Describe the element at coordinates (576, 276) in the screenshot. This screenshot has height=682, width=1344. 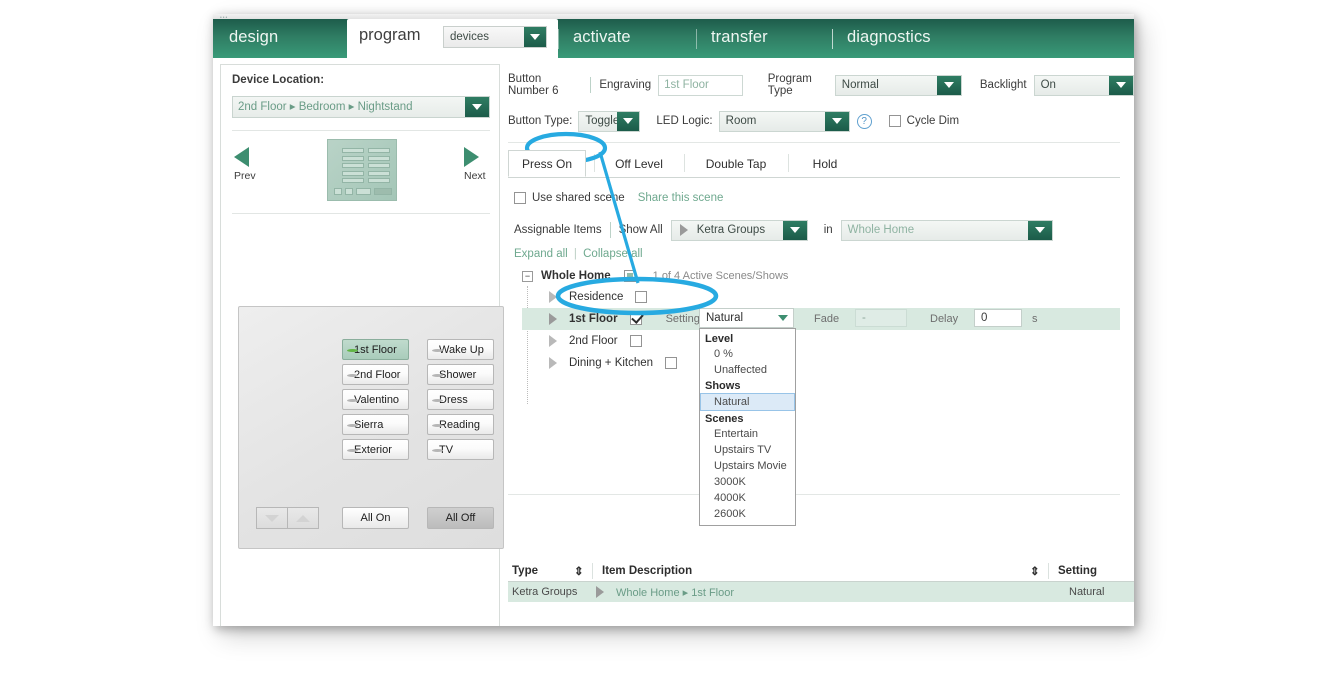
I see `tree-node-label: Whole Home` at that location.